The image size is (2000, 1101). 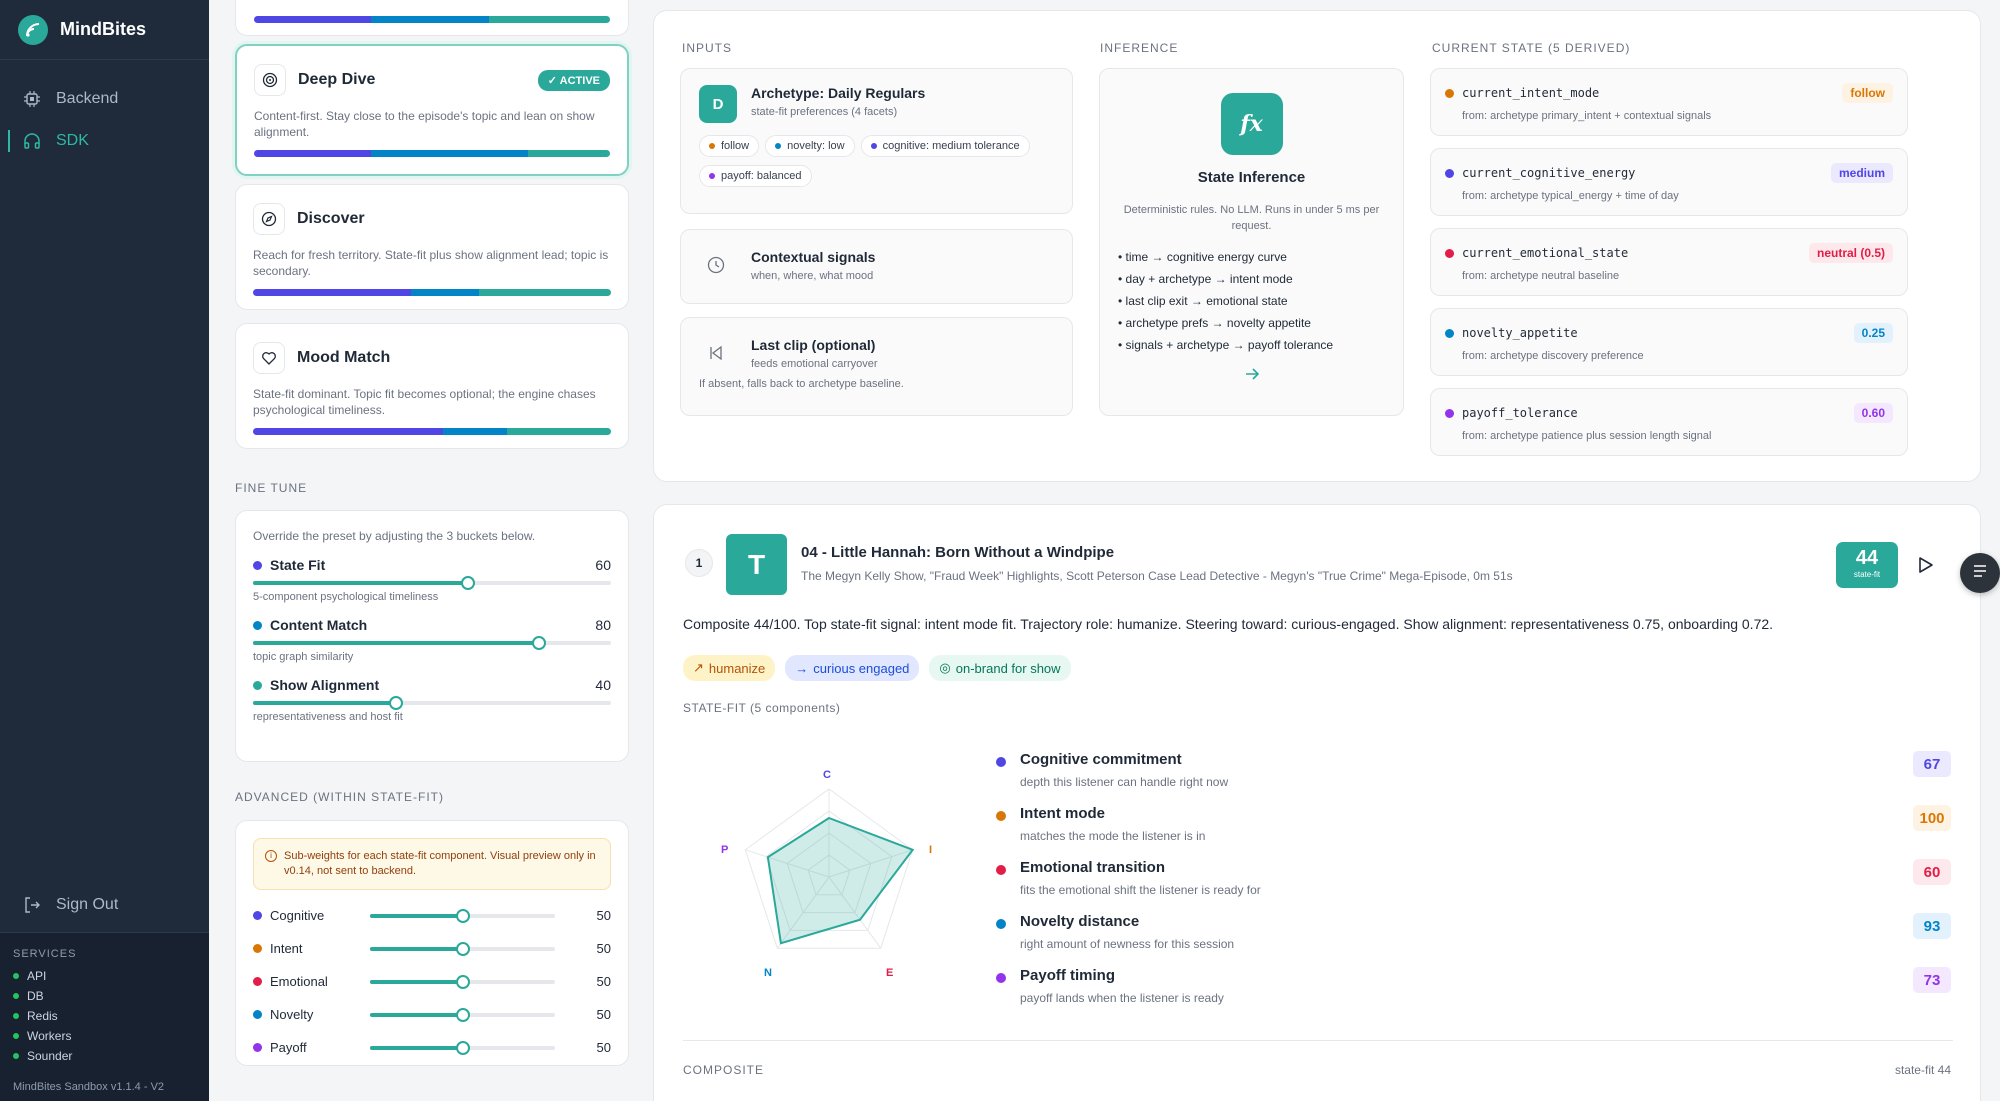 What do you see at coordinates (1932, 818) in the screenshot?
I see `component-score: 100` at bounding box center [1932, 818].